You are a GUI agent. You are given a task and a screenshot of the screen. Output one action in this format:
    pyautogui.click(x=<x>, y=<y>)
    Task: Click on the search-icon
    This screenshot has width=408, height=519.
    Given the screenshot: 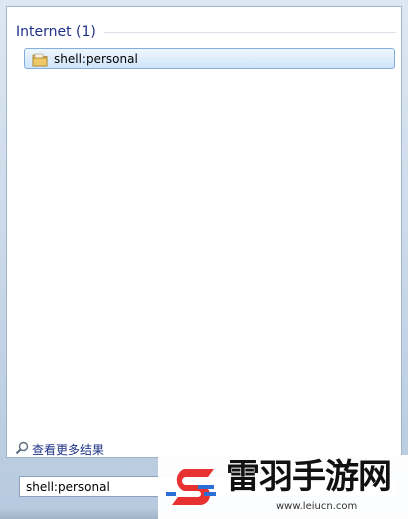 What is the action you would take?
    pyautogui.click(x=22, y=449)
    